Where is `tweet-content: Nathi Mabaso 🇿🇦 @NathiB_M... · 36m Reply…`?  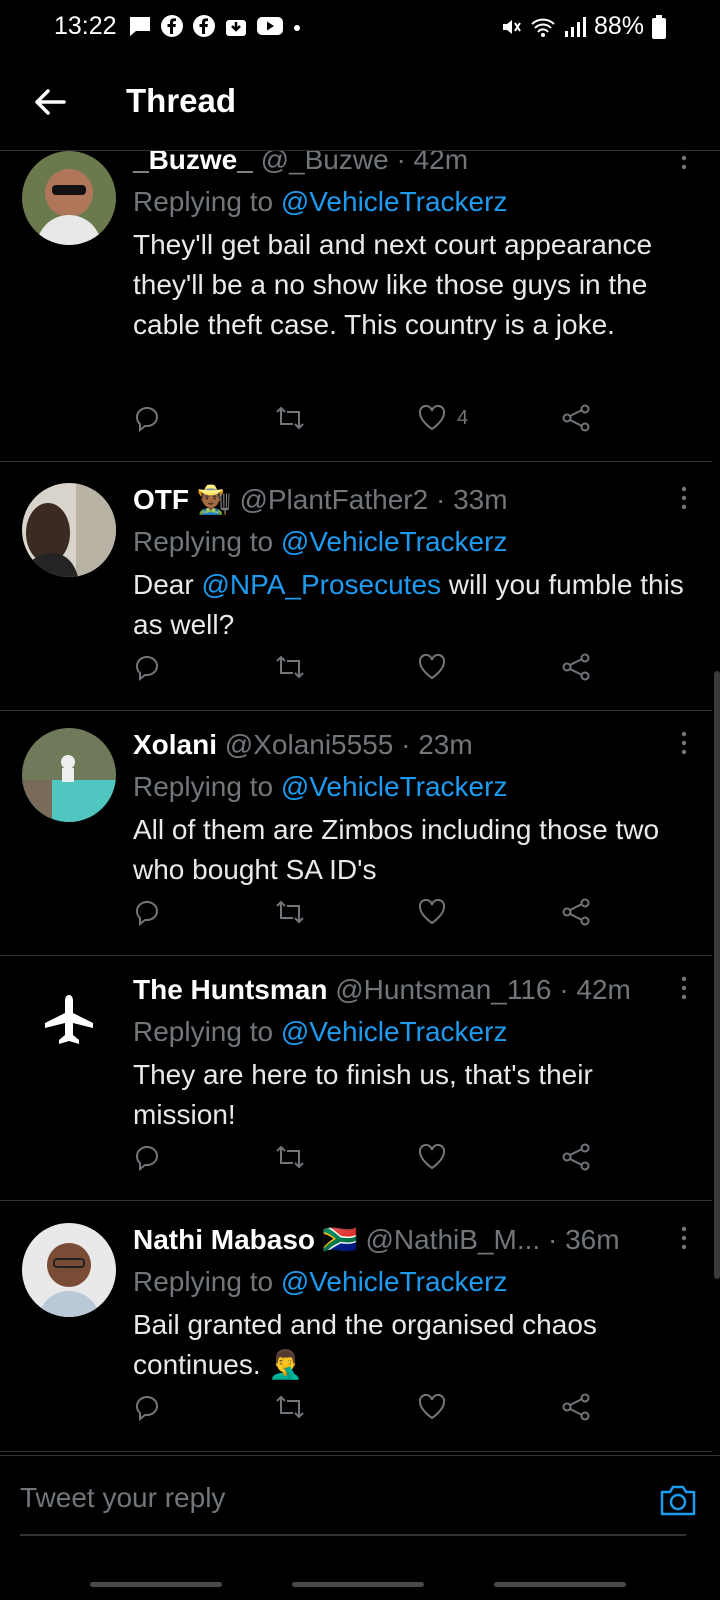 tweet-content: Nathi Mabaso 🇿🇦 @NathiB_M... · 36m Reply… is located at coordinates (413, 1304).